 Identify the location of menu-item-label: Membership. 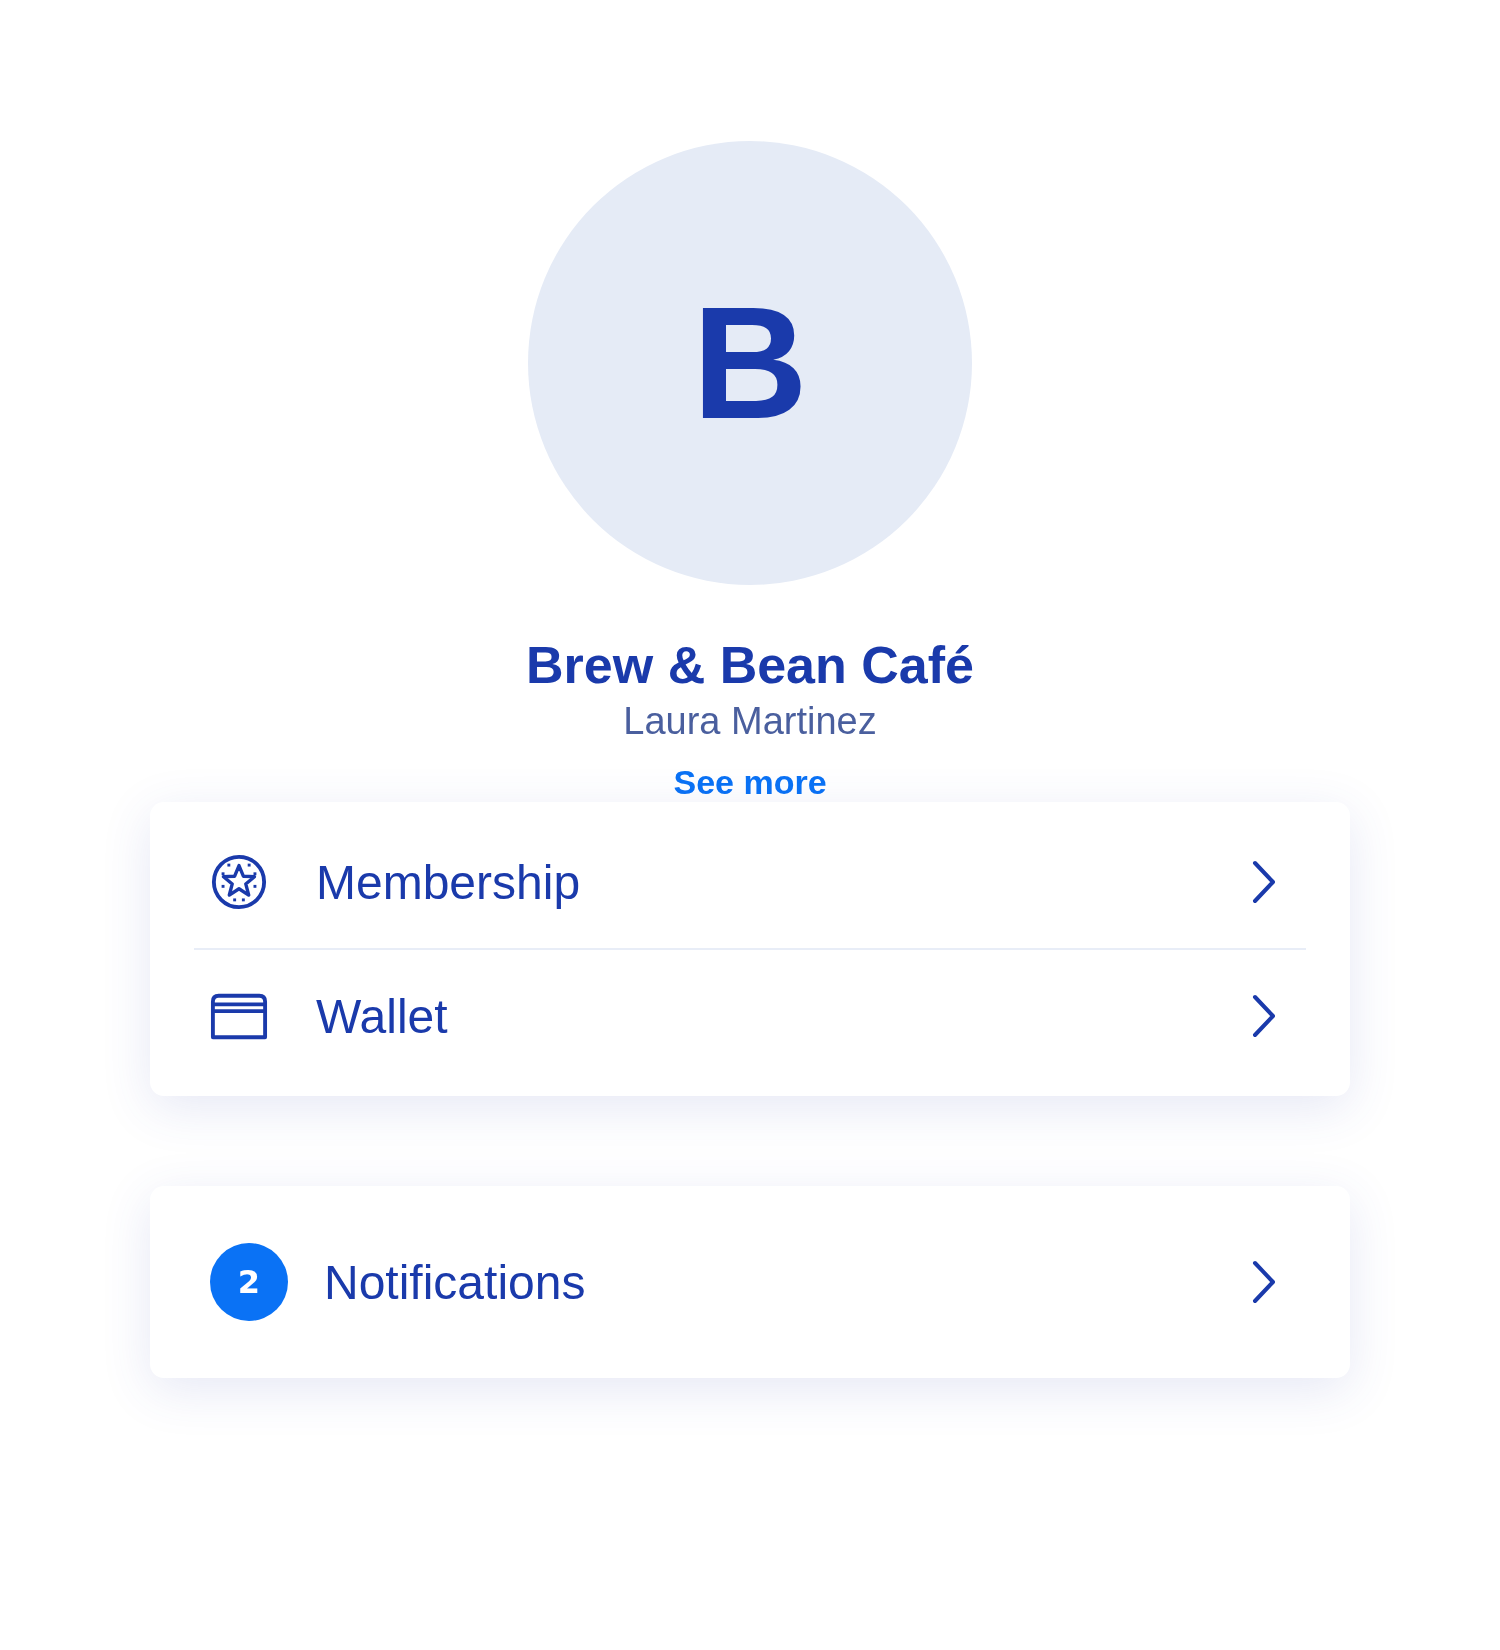
(784, 882).